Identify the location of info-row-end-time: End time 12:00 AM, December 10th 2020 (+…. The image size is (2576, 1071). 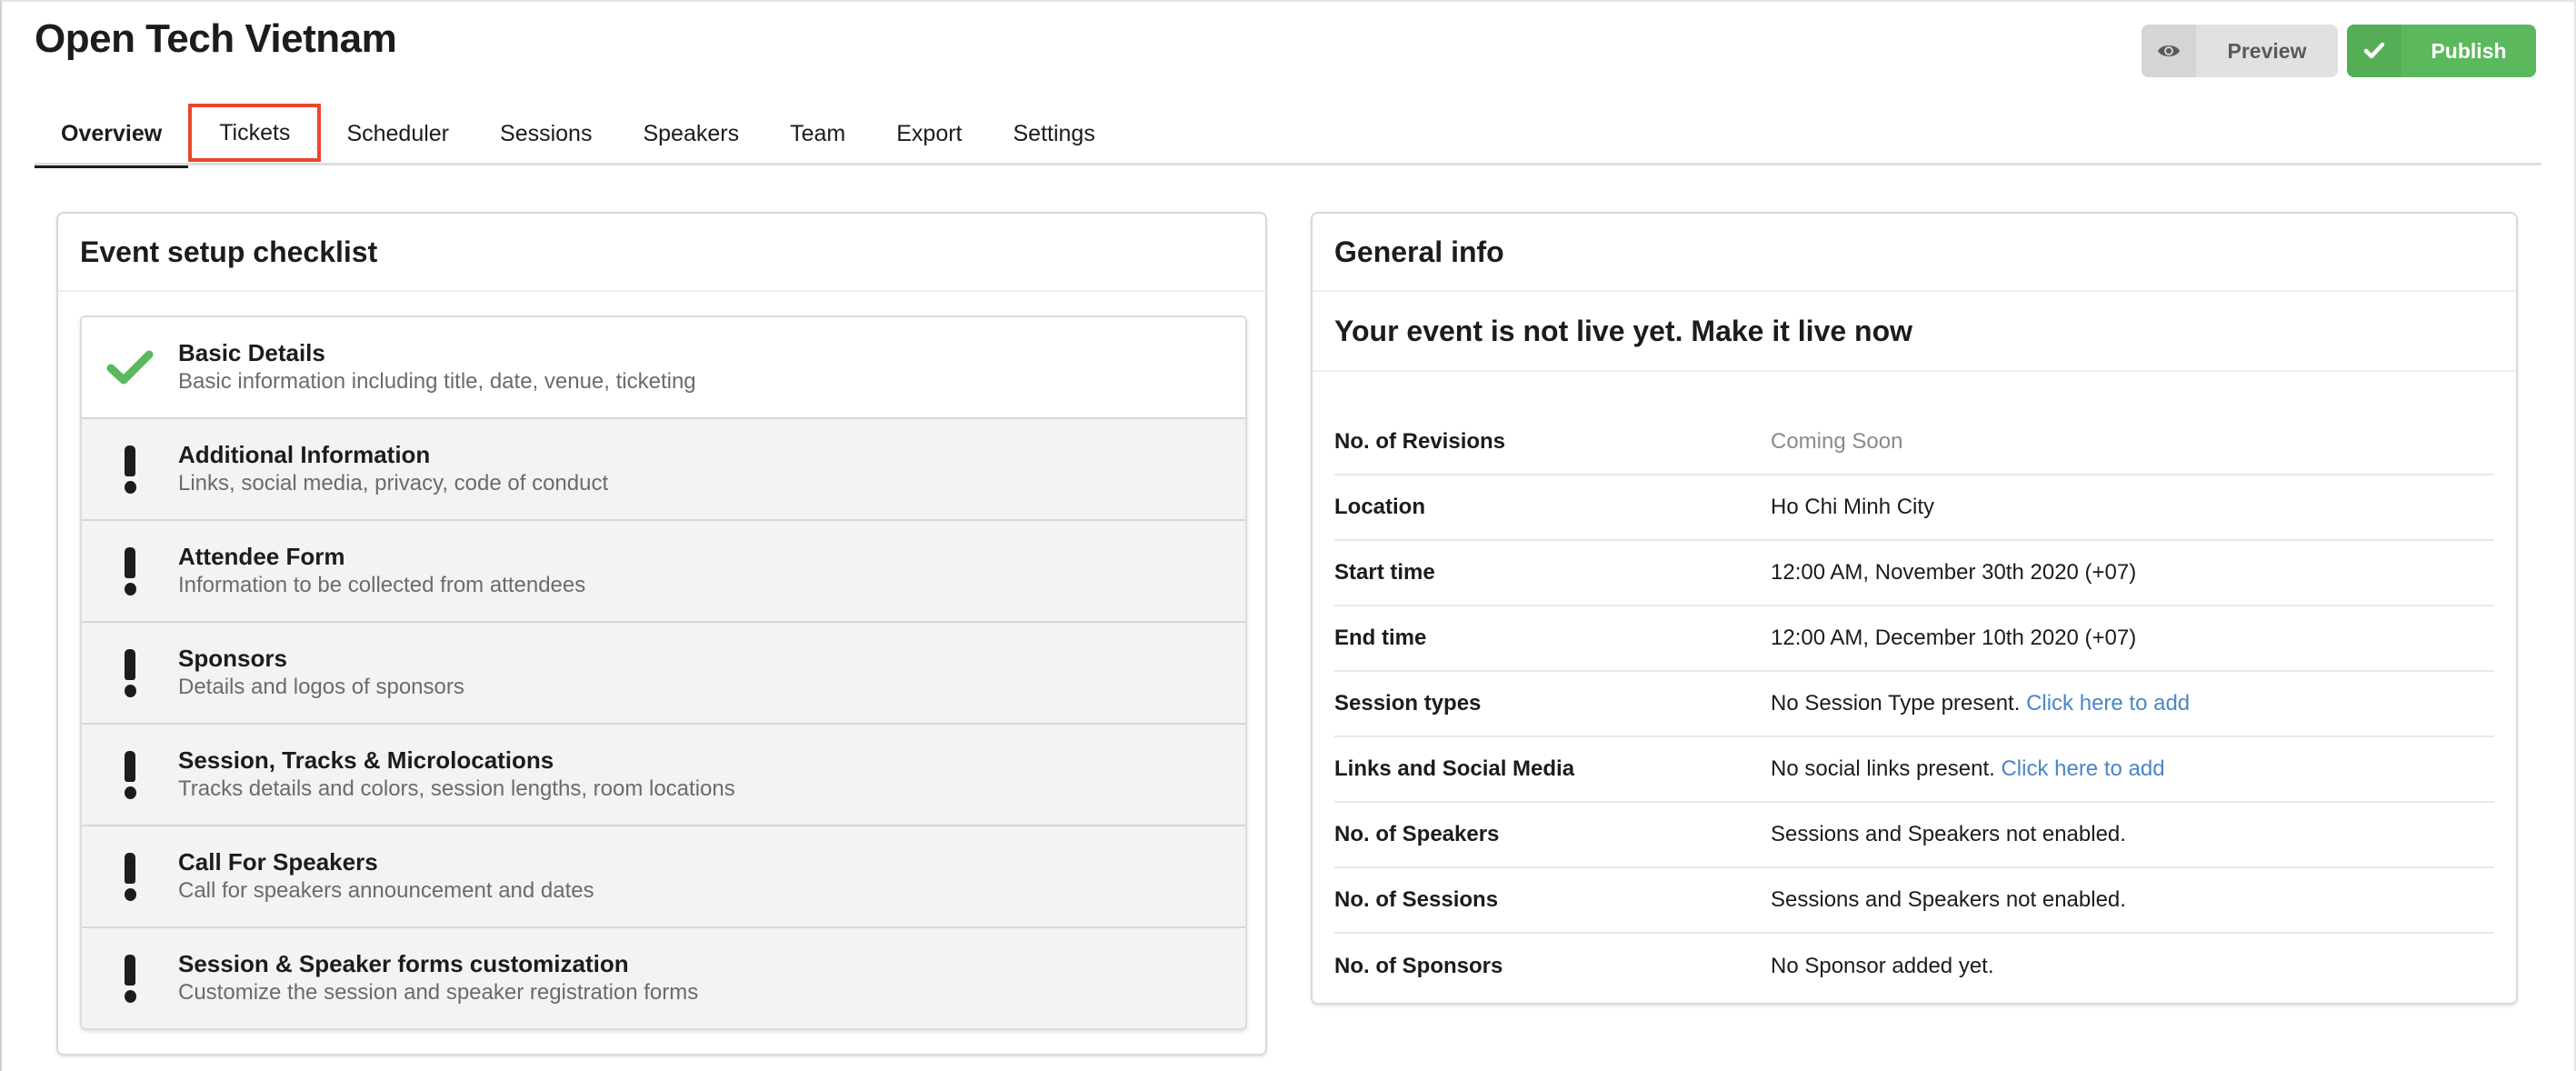
(1914, 639).